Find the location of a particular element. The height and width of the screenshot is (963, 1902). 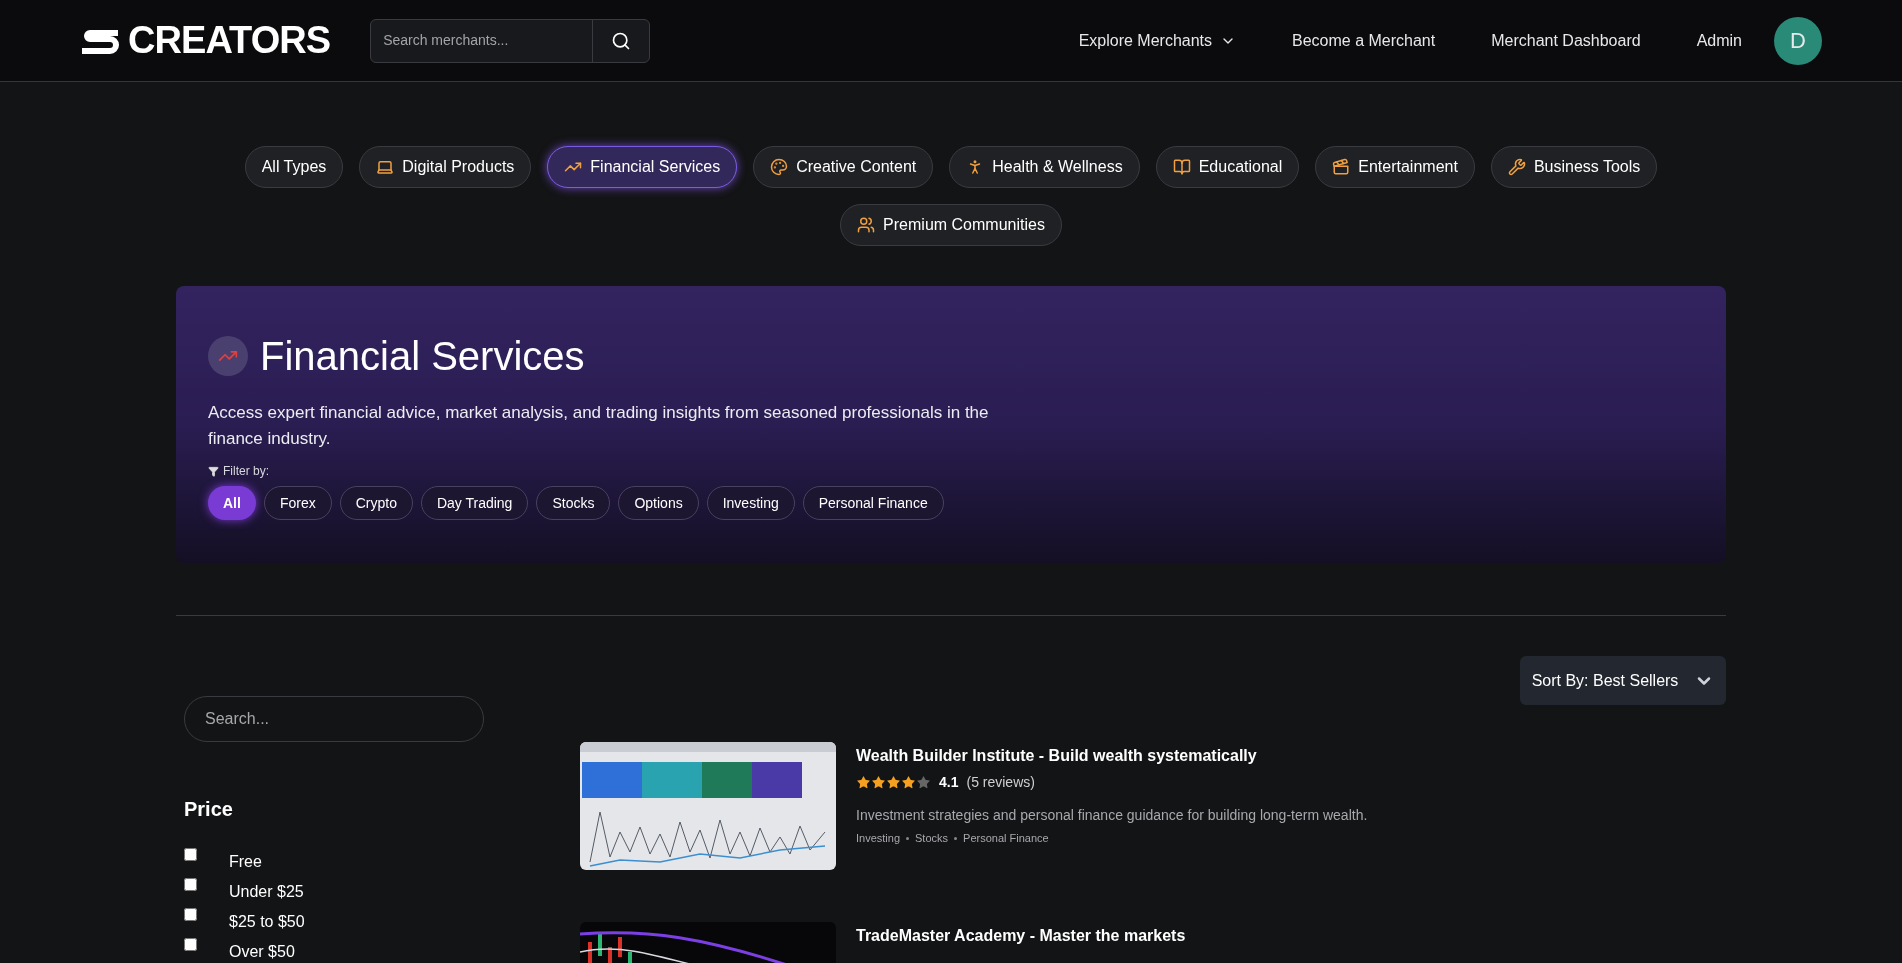

product-tag: Investing is located at coordinates (878, 838).